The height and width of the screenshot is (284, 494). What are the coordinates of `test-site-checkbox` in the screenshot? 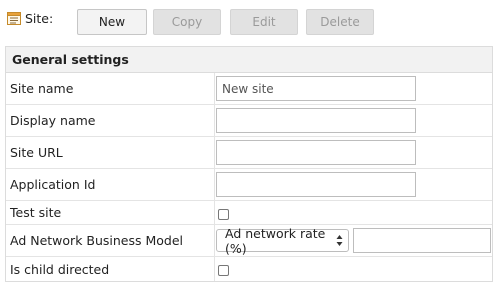 It's located at (223, 214).